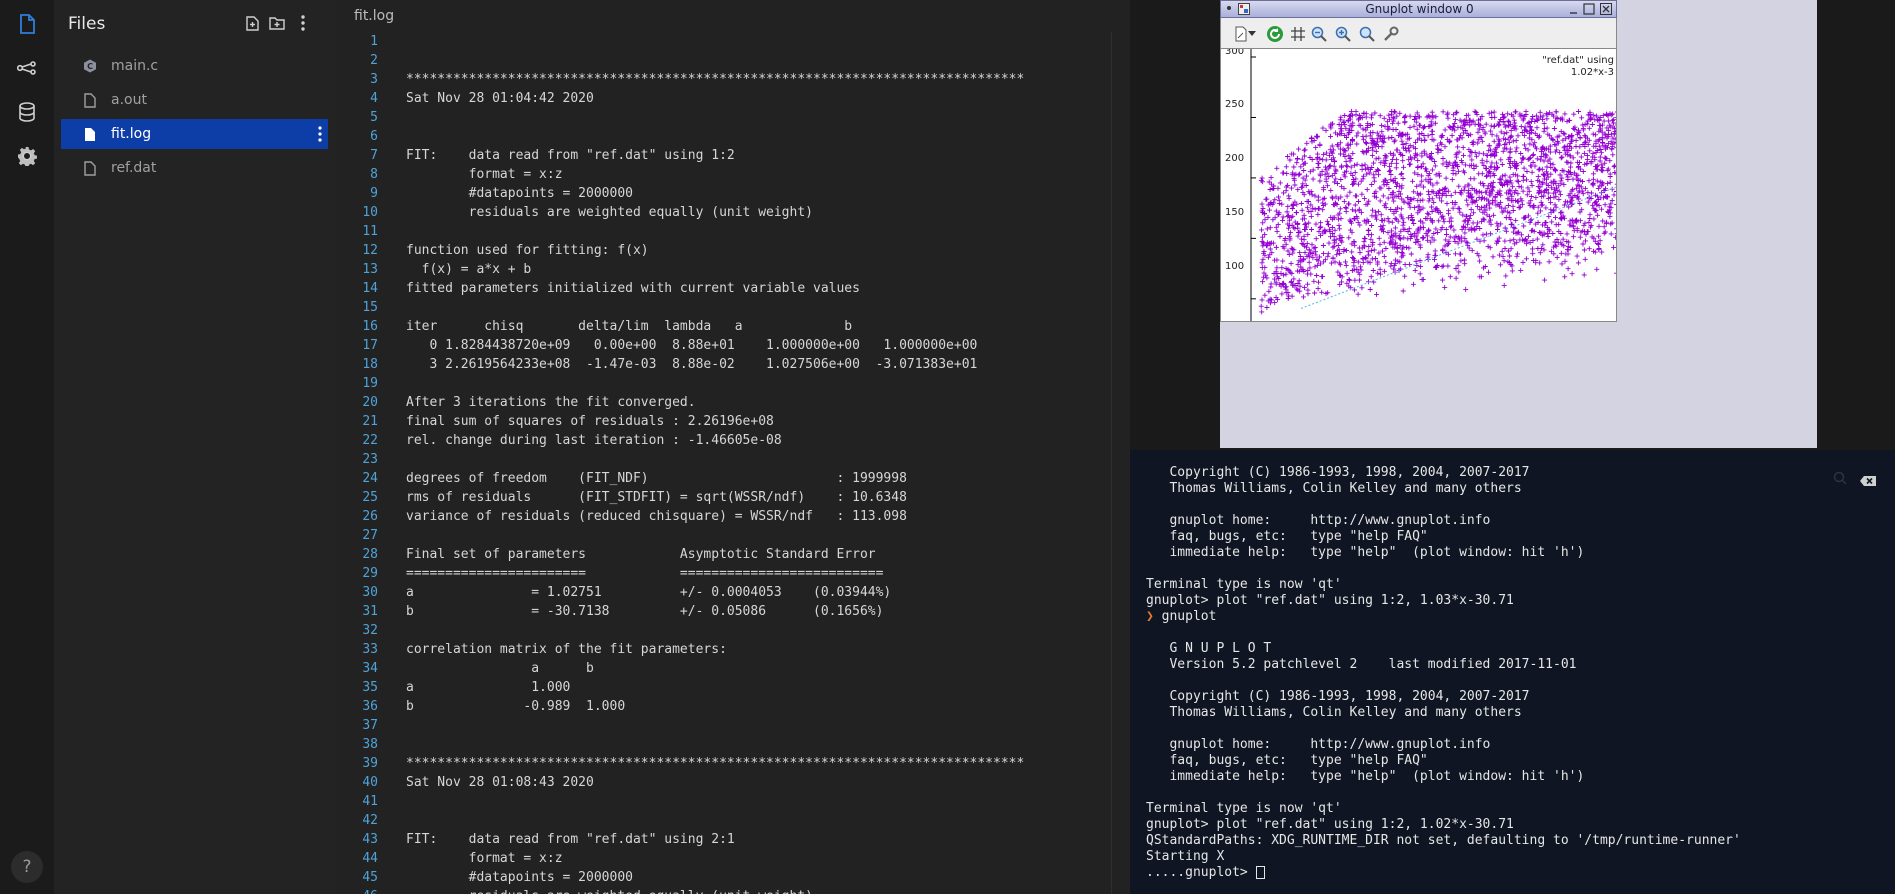 The height and width of the screenshot is (894, 1895). Describe the element at coordinates (1391, 34) in the screenshot. I see `settings-icon` at that location.